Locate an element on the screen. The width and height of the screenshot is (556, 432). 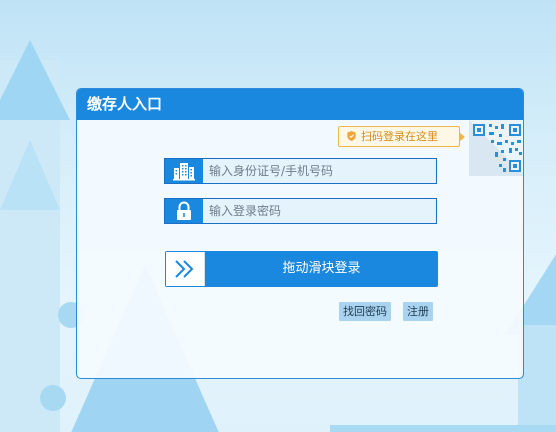
scan-login-tip: 扫码登录在这里 is located at coordinates (401, 136).